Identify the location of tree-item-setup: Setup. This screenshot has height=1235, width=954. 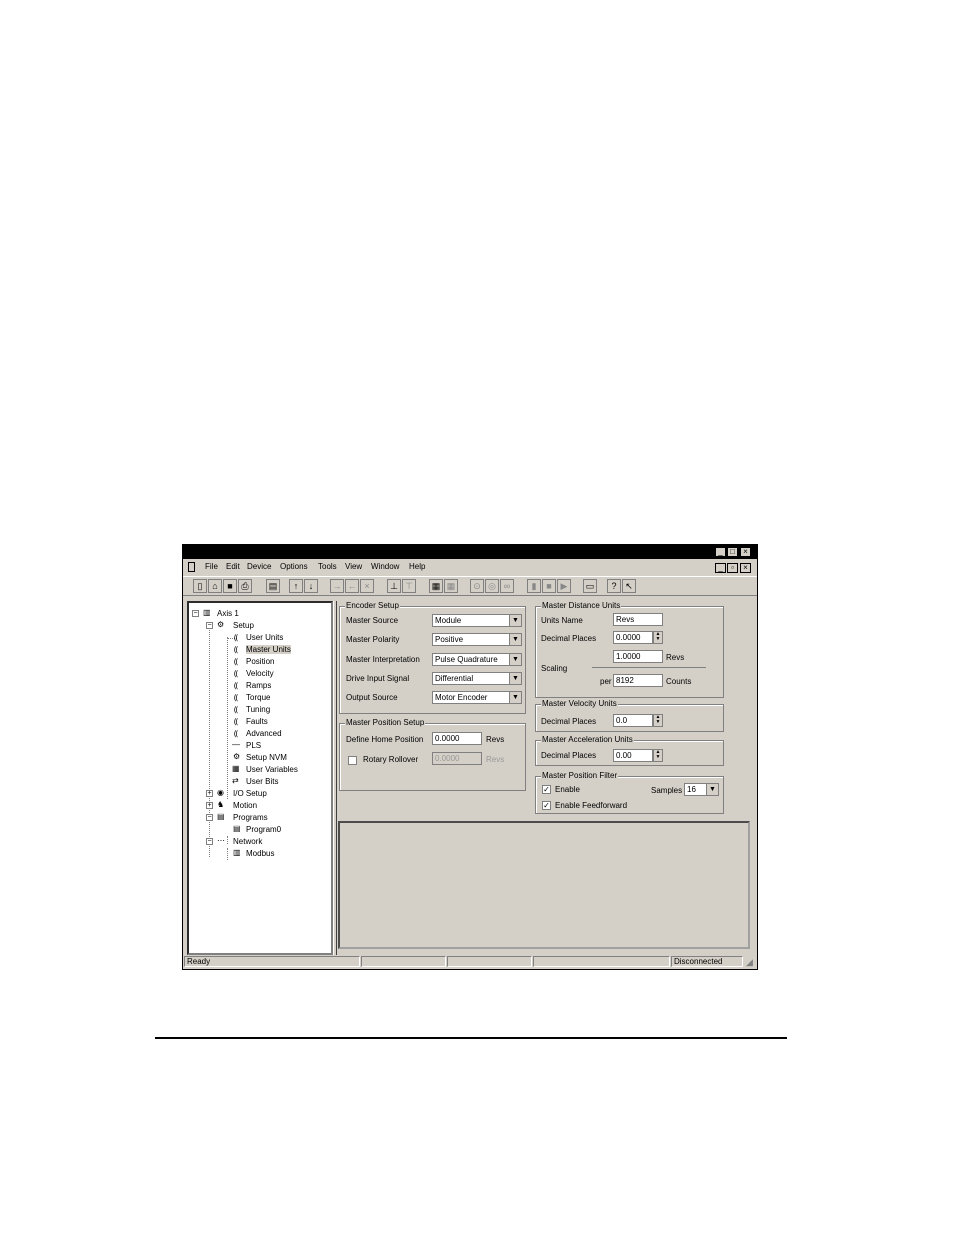
(243, 625).